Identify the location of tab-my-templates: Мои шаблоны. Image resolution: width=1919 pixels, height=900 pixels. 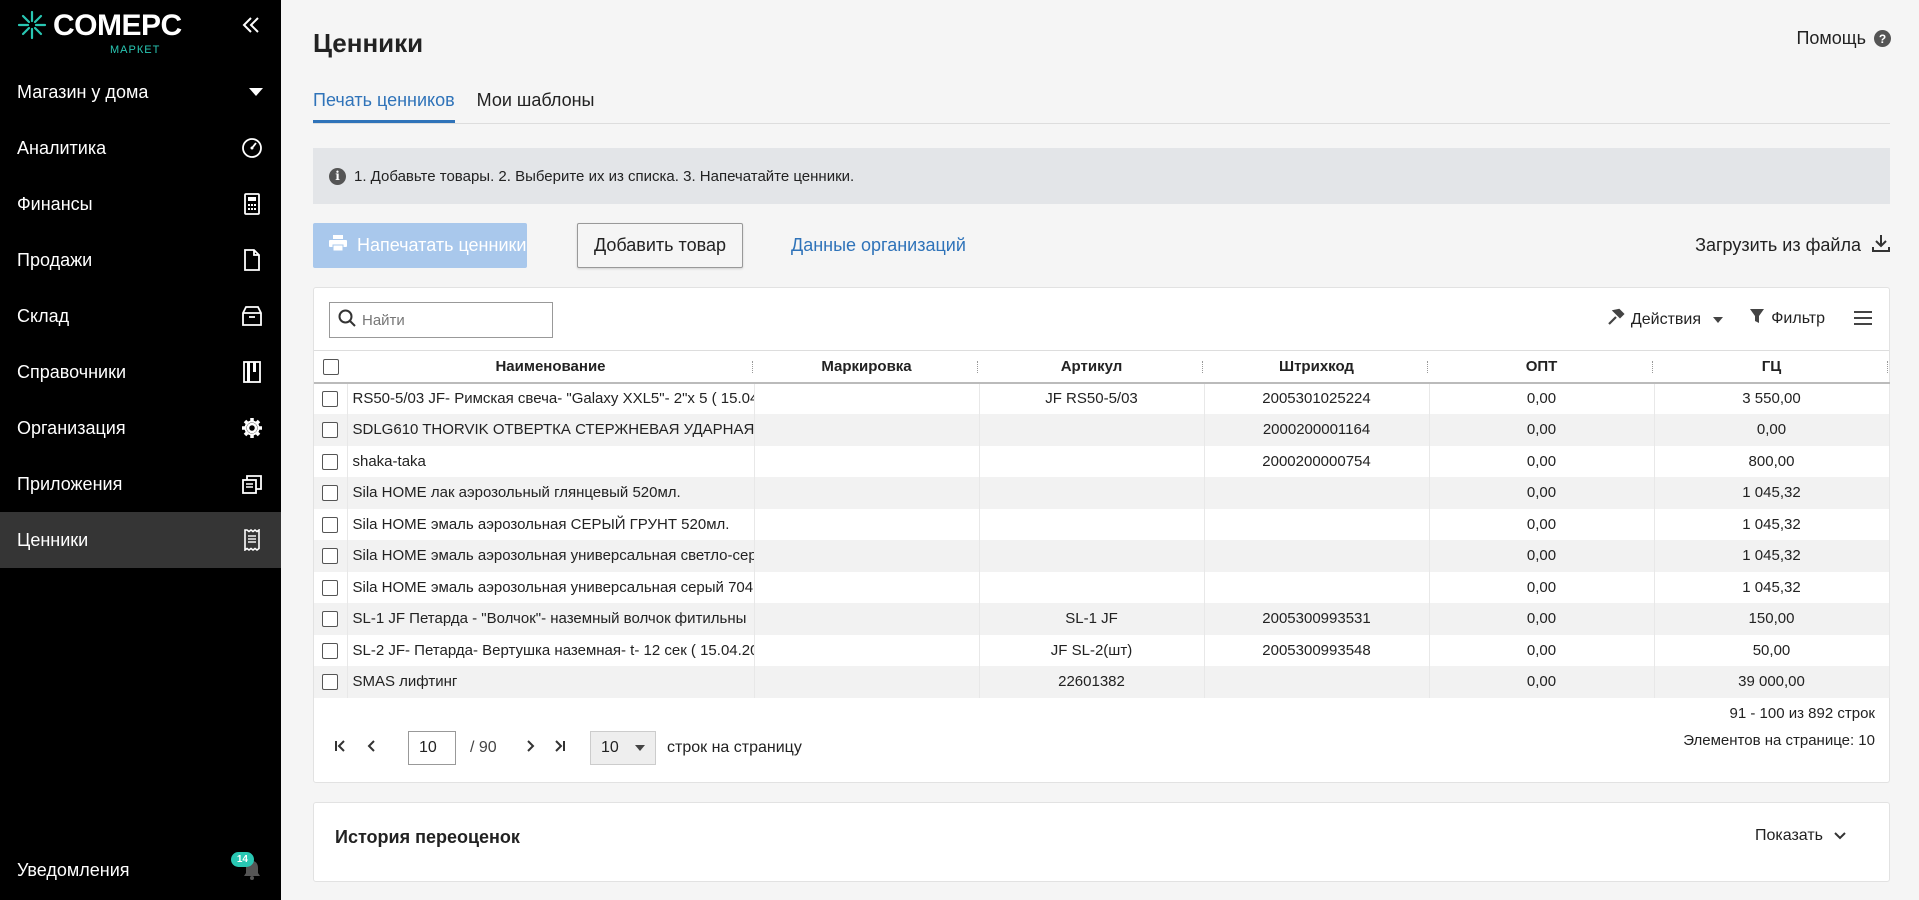
(536, 104).